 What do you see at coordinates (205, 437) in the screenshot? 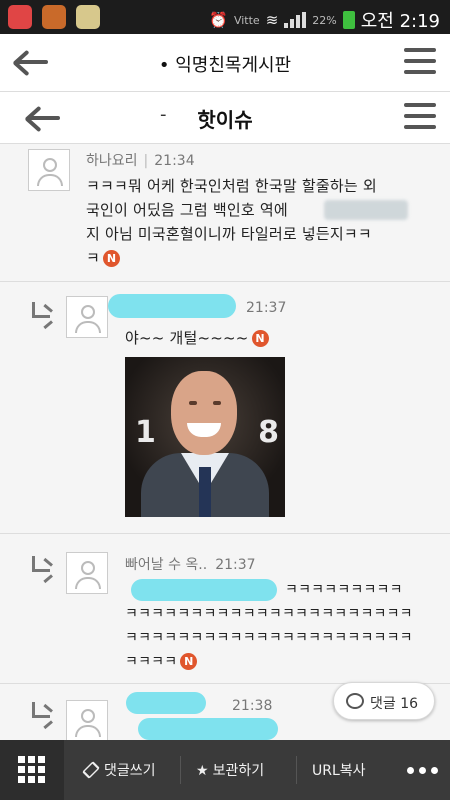
I see `comment-image: 1 8` at bounding box center [205, 437].